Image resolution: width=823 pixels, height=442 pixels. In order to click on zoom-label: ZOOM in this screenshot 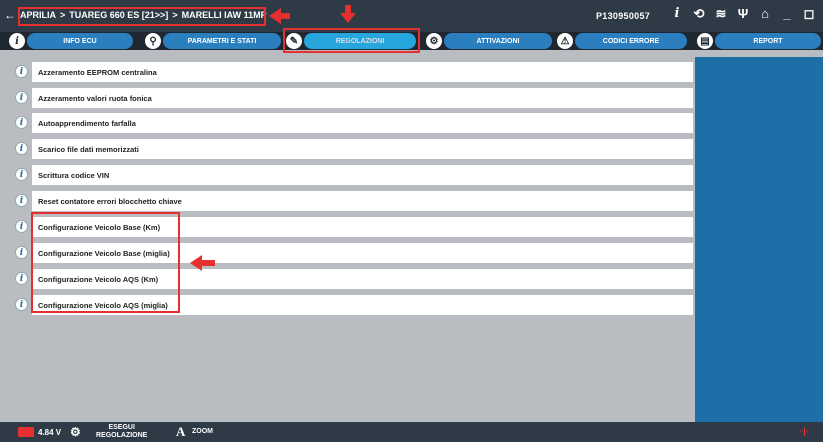, I will do `click(202, 431)`.